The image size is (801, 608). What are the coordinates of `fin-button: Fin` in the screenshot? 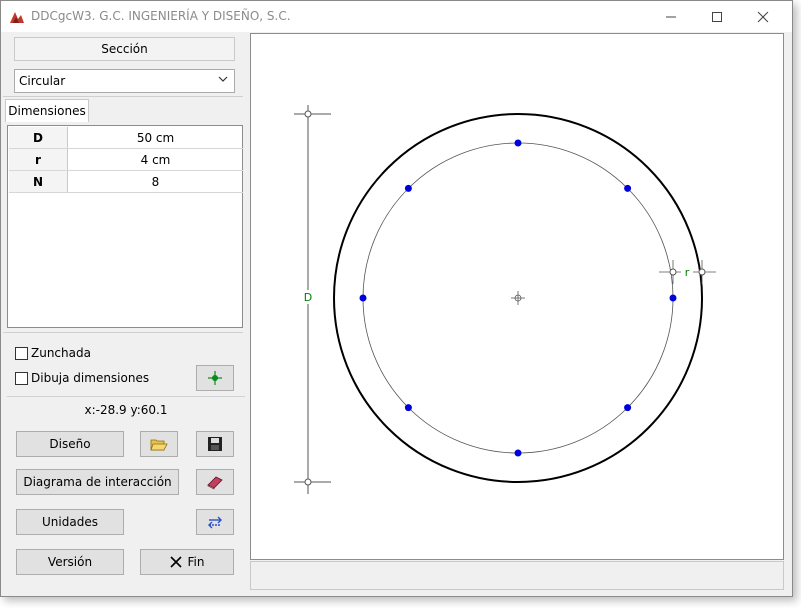 It's located at (187, 562).